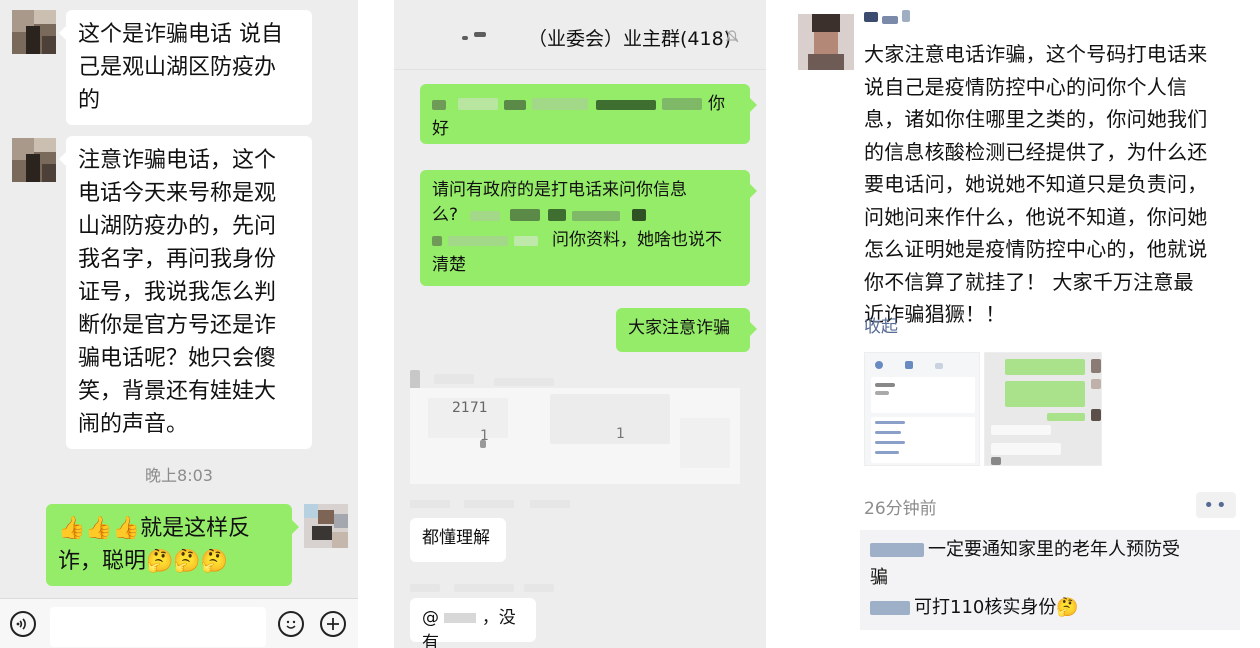 Image resolution: width=1260 pixels, height=648 pixels. Describe the element at coordinates (935, 314) in the screenshot. I see `post-line: 近诈骗猖獗！！` at that location.